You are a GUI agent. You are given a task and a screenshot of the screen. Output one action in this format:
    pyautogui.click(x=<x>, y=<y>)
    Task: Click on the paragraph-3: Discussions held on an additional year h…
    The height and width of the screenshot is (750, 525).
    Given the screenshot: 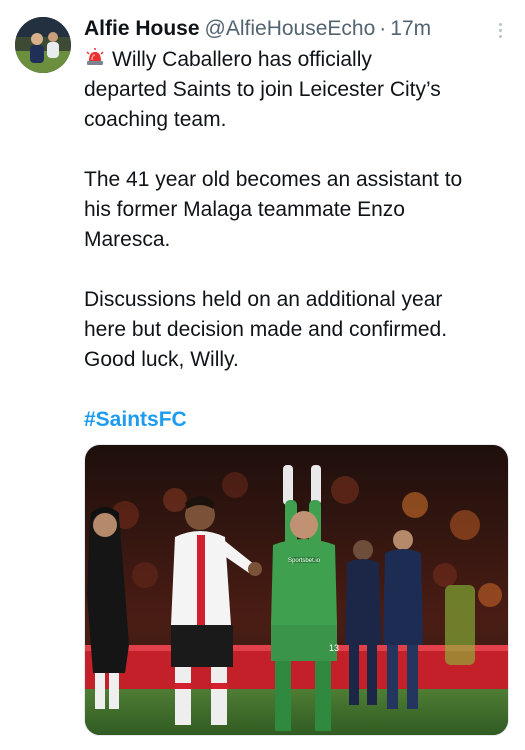 What is the action you would take?
    pyautogui.click(x=299, y=330)
    